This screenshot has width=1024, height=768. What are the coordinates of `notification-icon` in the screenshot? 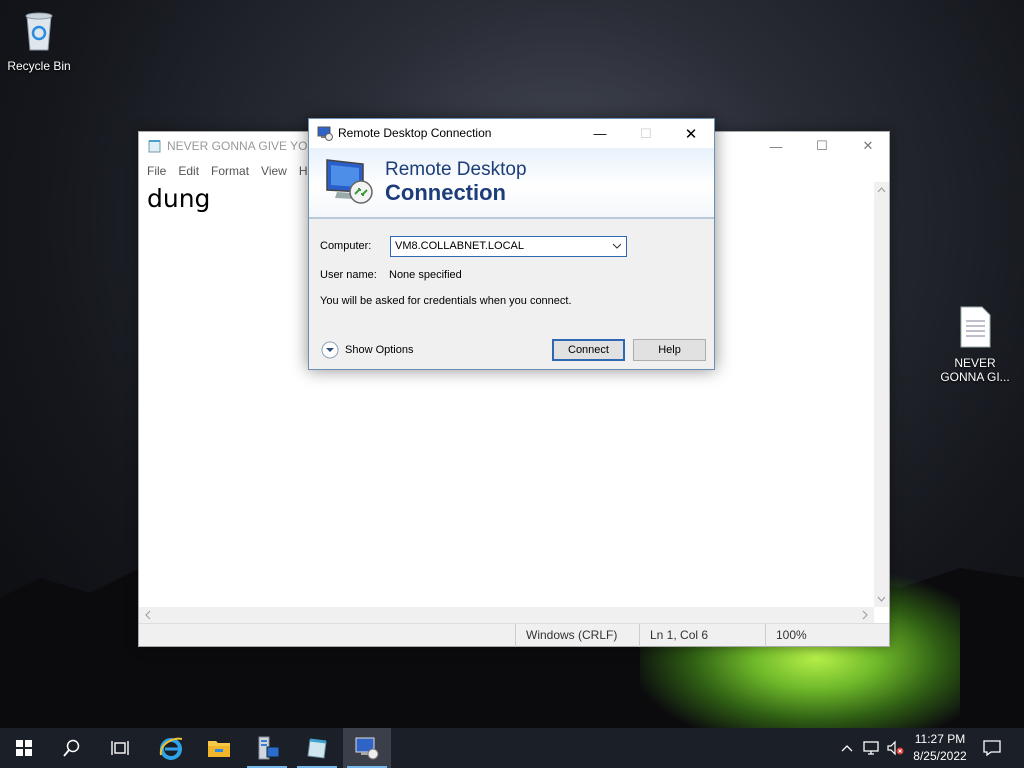 It's located at (992, 748).